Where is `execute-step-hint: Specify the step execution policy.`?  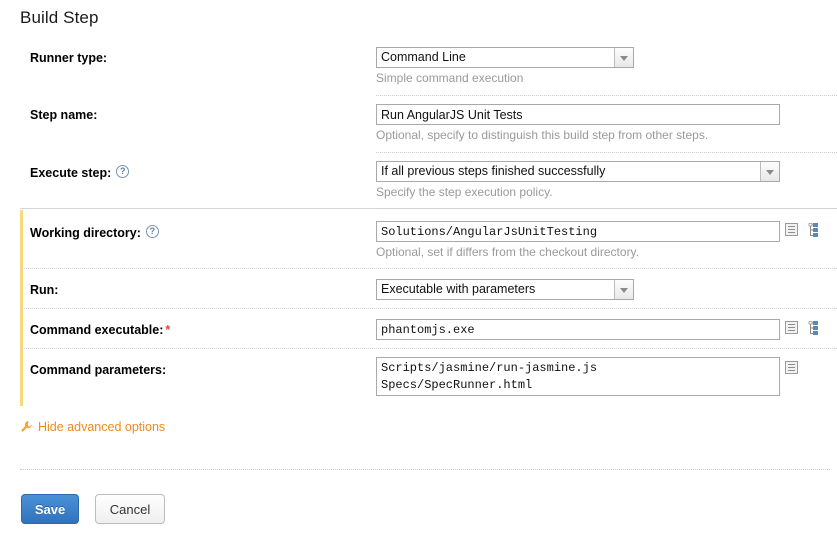
execute-step-hint: Specify the step execution policy. is located at coordinates (464, 192).